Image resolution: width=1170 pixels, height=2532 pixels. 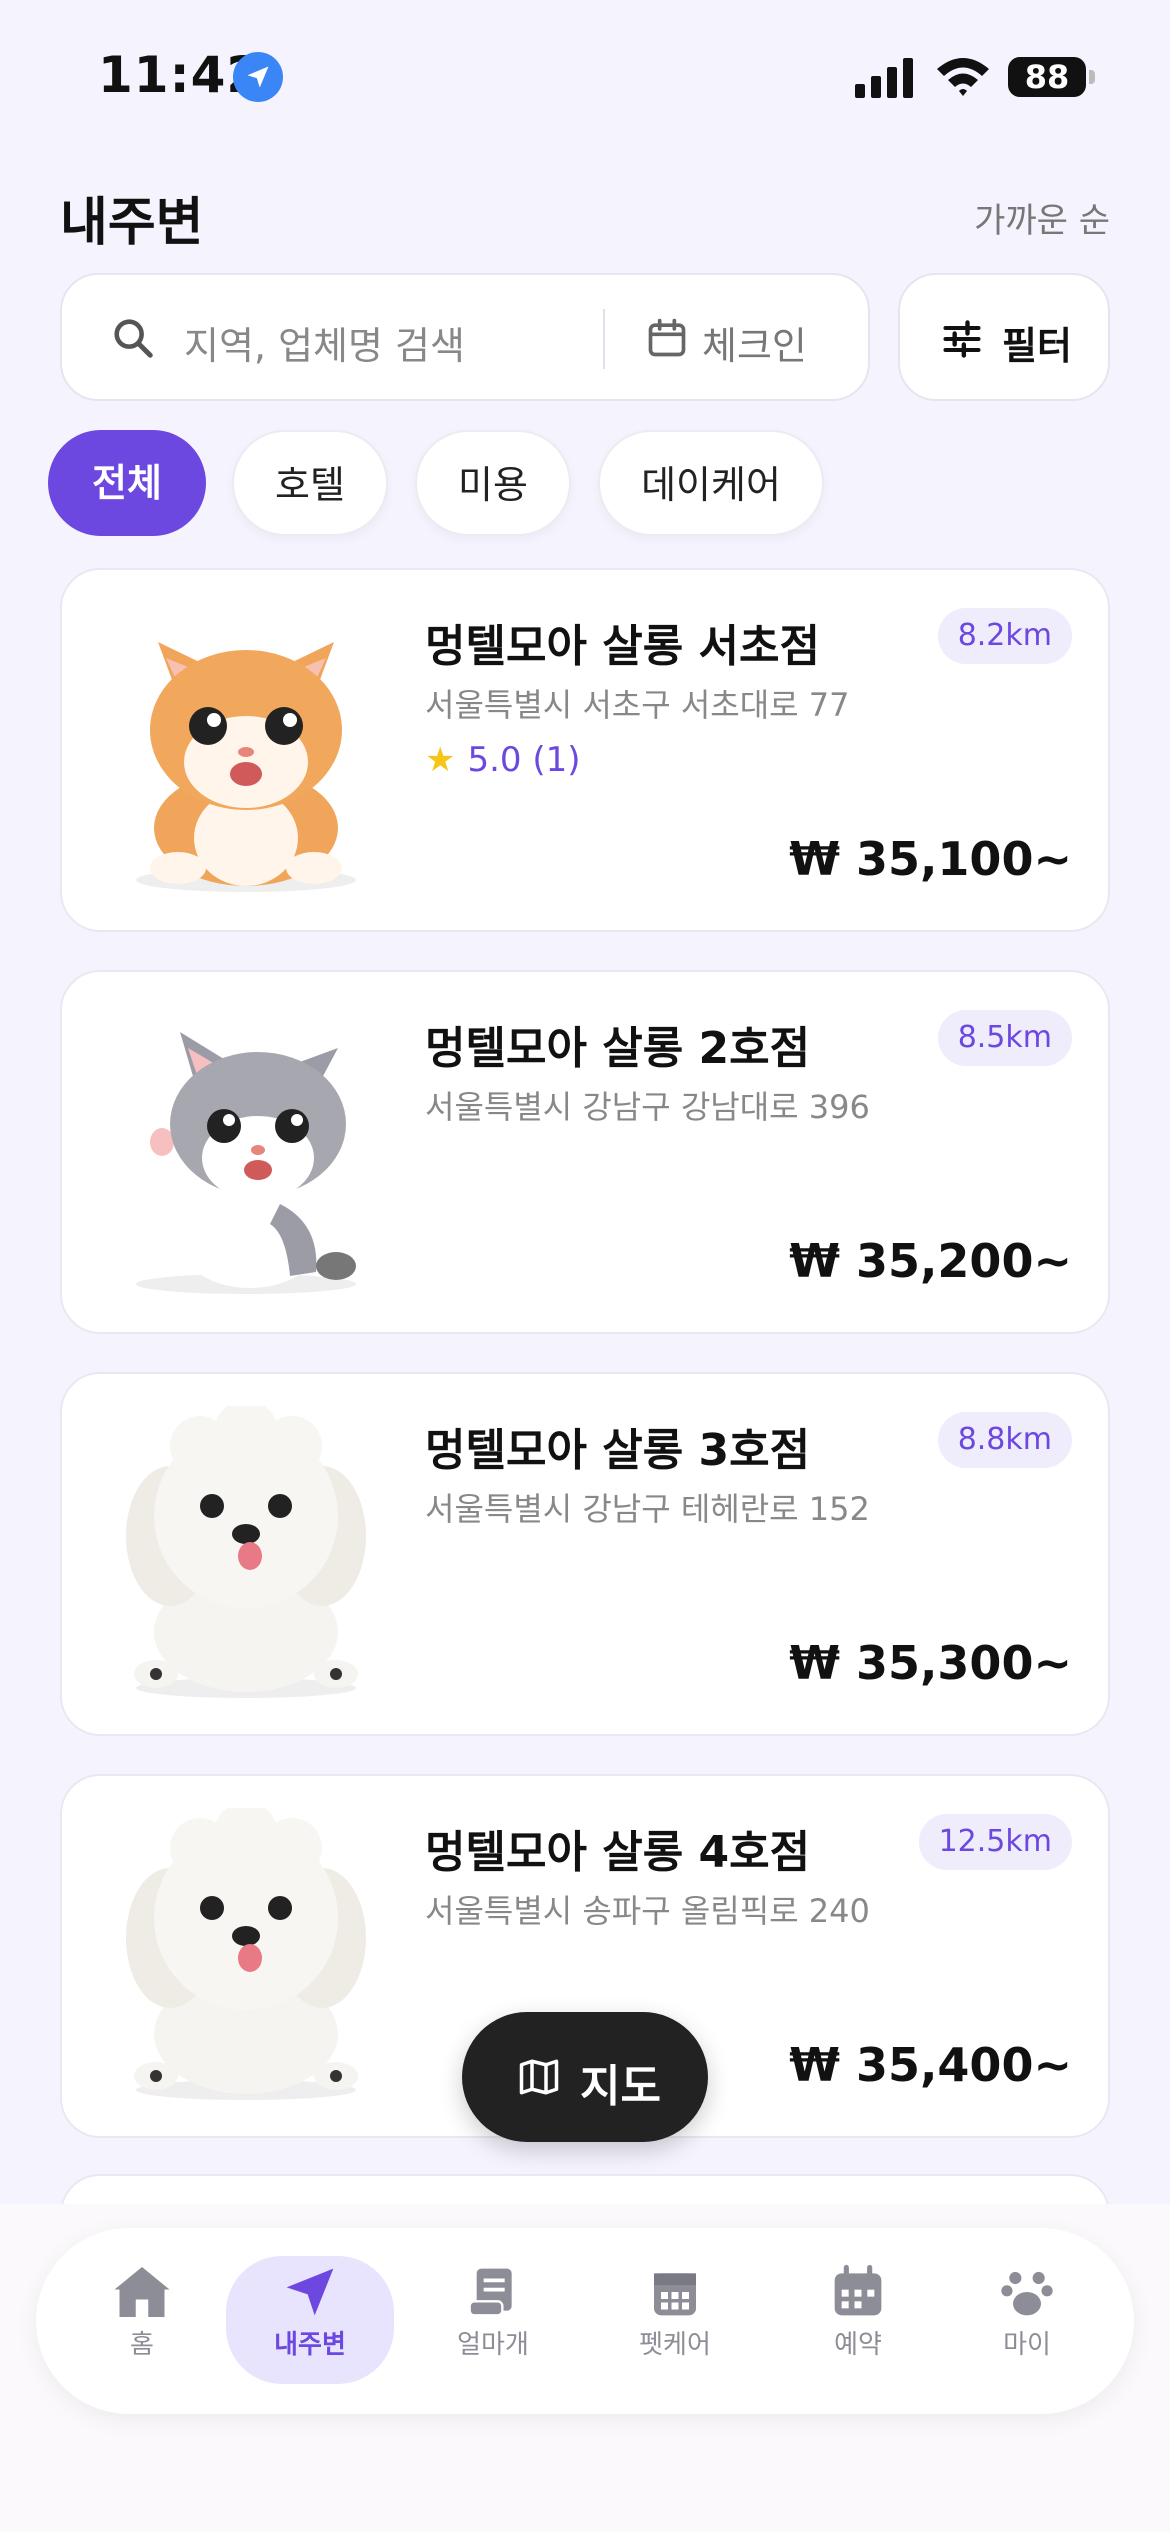 I want to click on chip-daycare: 데이케어, so click(x=711, y=483).